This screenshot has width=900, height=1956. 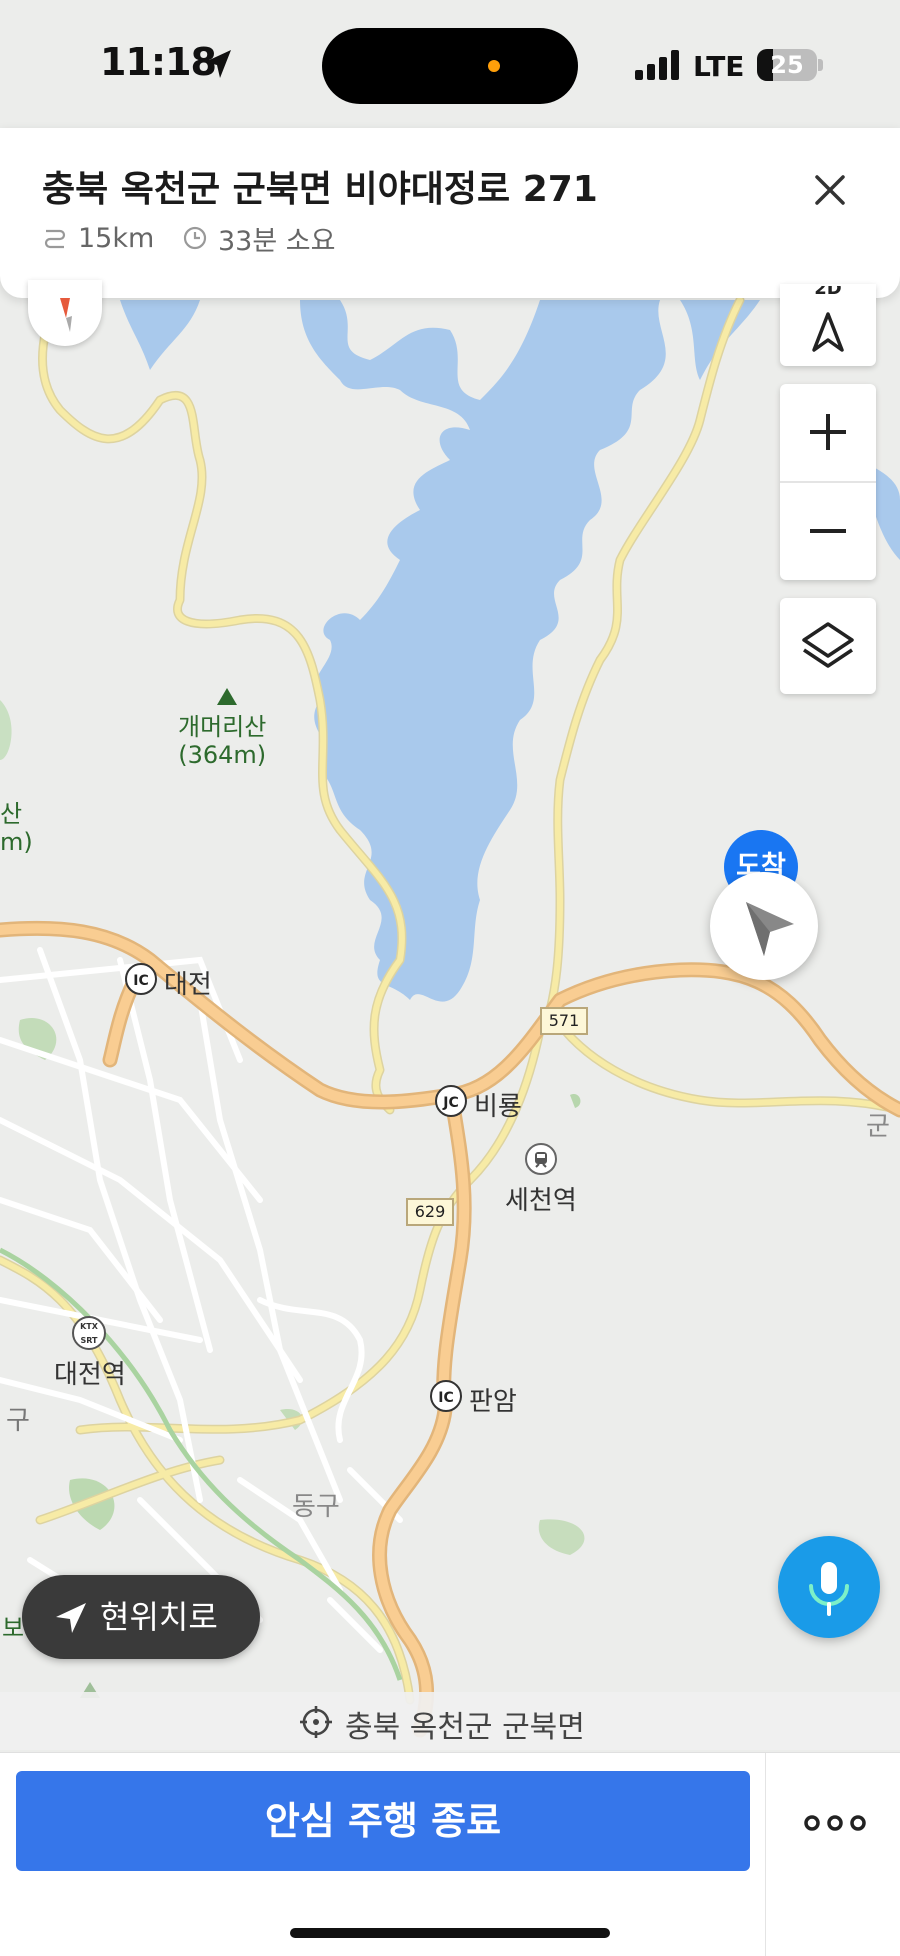 What do you see at coordinates (446, 1396) in the screenshot?
I see `ic-badge-panam: IC` at bounding box center [446, 1396].